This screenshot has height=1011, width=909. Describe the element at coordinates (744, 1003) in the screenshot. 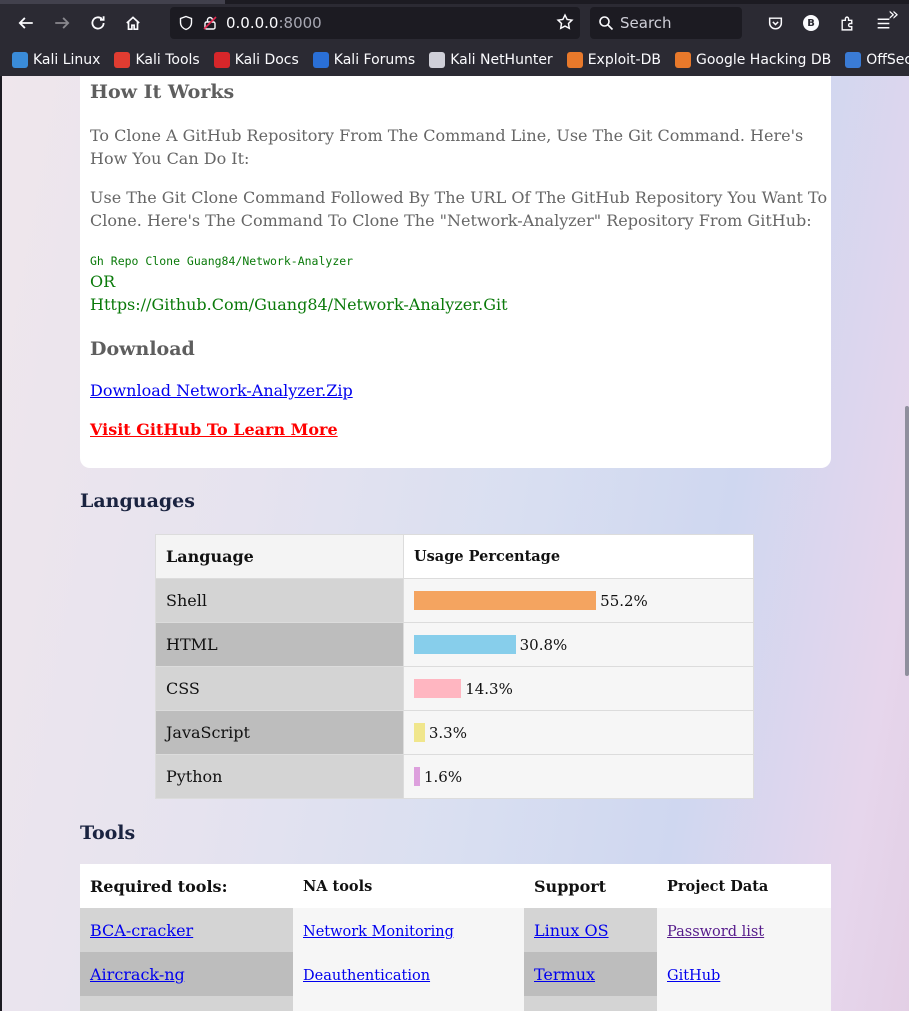

I see `project-data-cell` at that location.